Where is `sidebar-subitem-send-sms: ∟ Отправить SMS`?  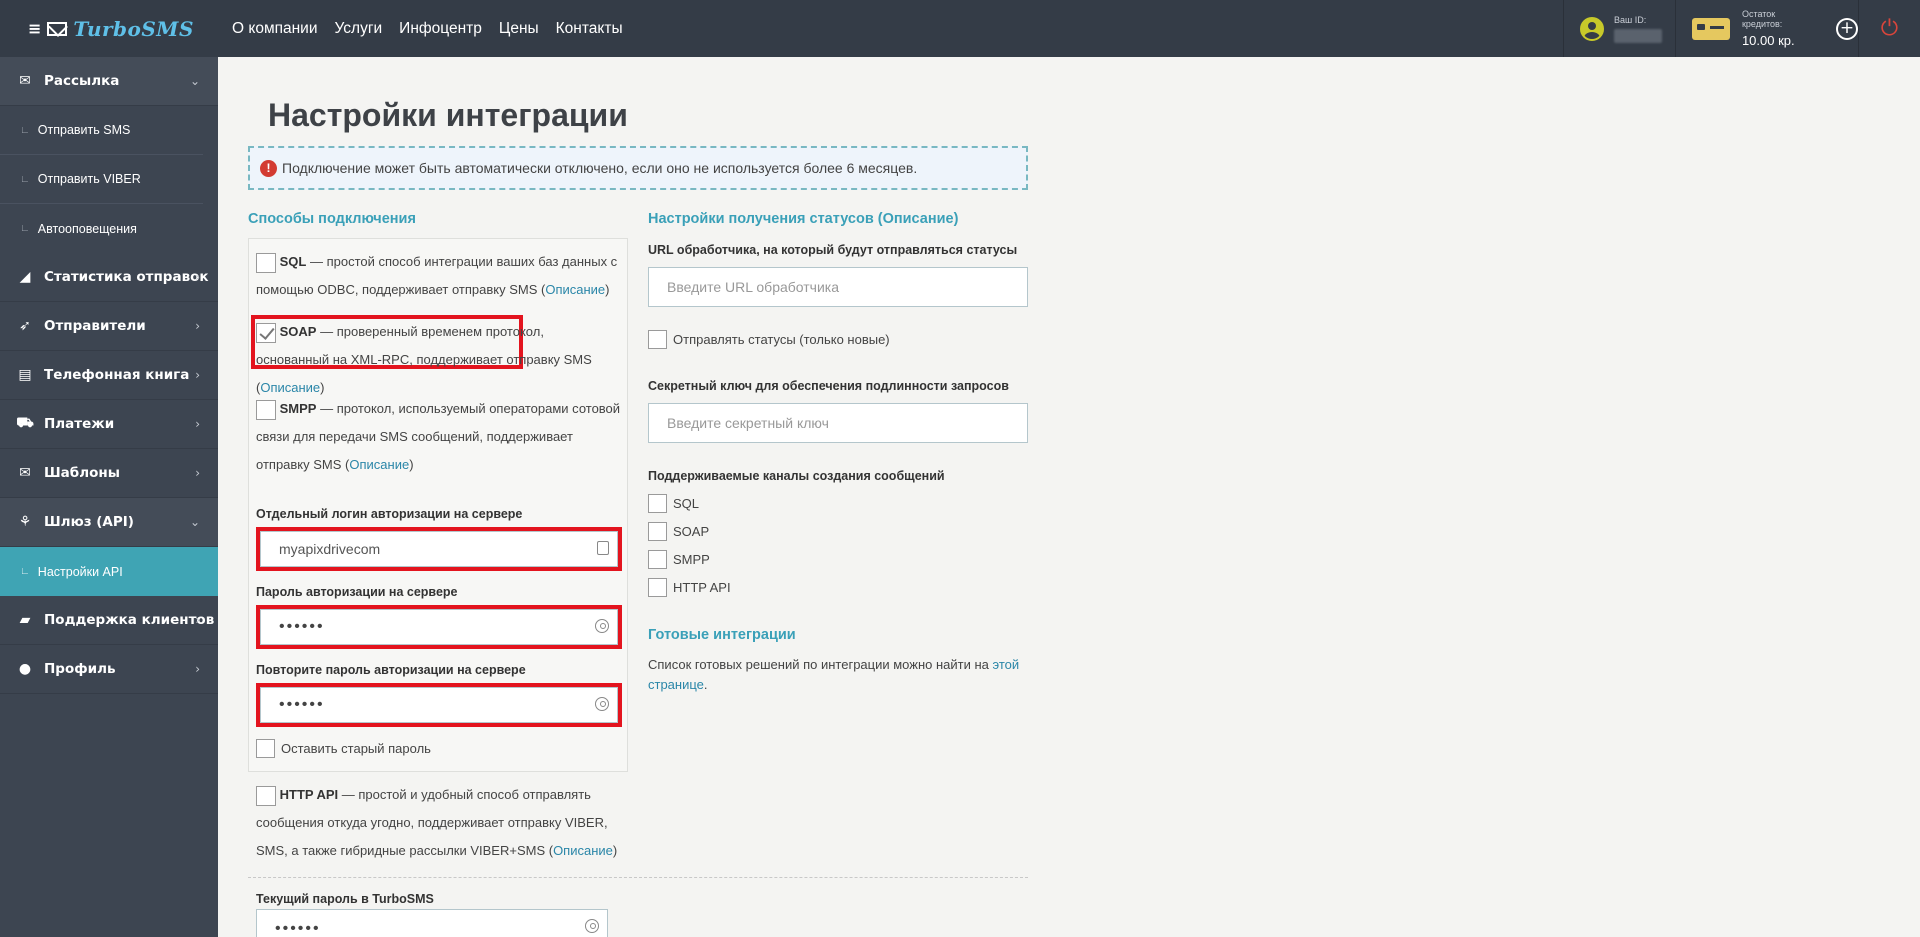
sidebar-subitem-send-sms: ∟ Отправить SMS is located at coordinates (101, 130).